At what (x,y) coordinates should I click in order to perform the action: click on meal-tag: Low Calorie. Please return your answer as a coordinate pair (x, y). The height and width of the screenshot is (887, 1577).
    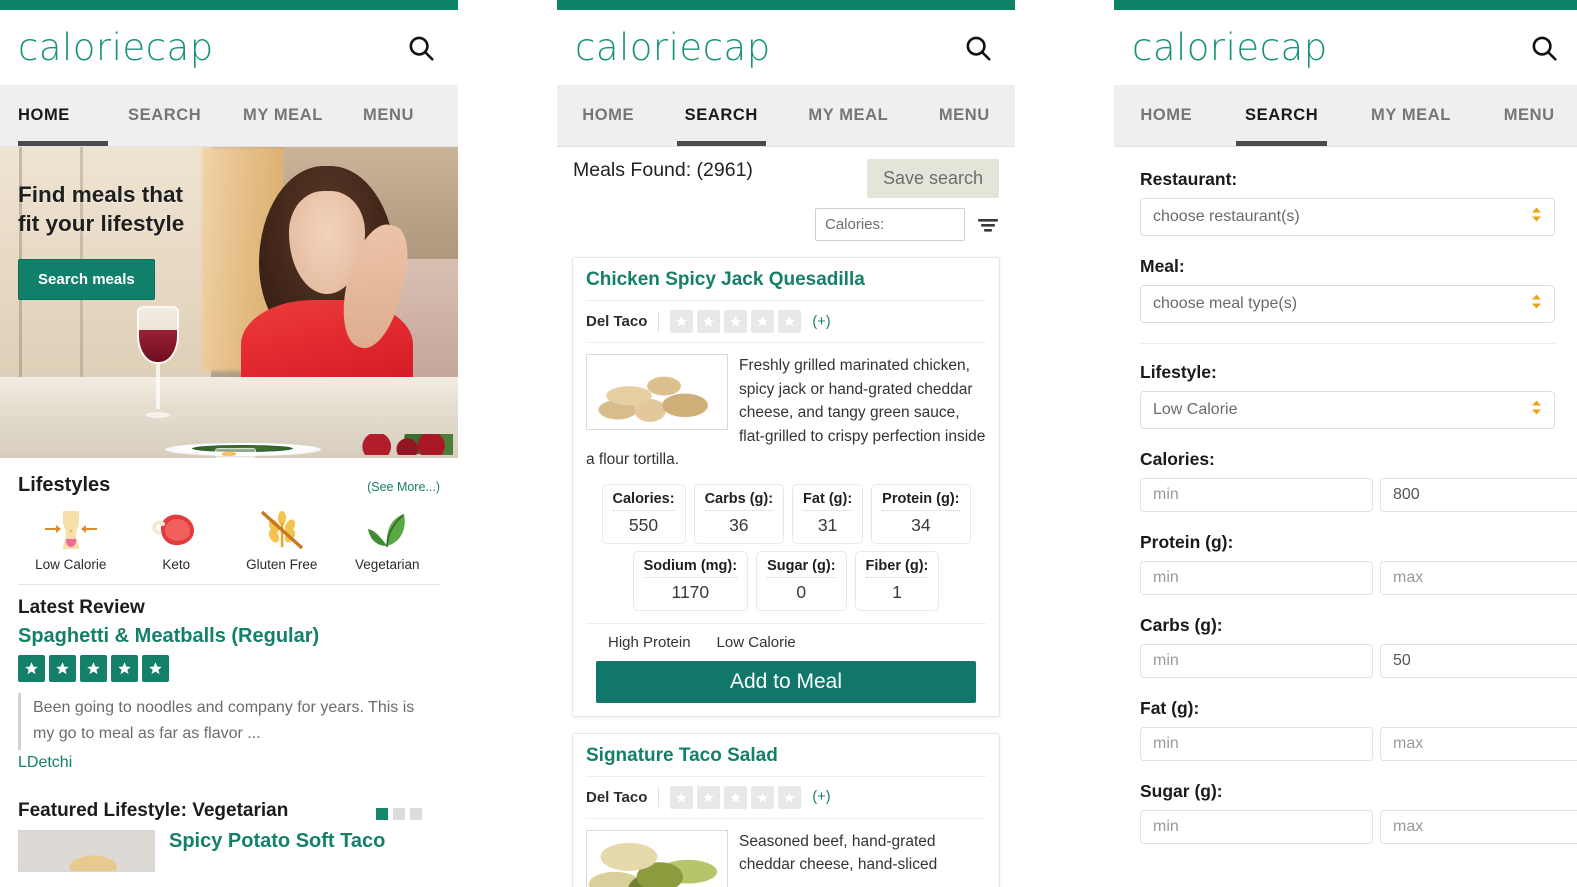
    Looking at the image, I should click on (756, 642).